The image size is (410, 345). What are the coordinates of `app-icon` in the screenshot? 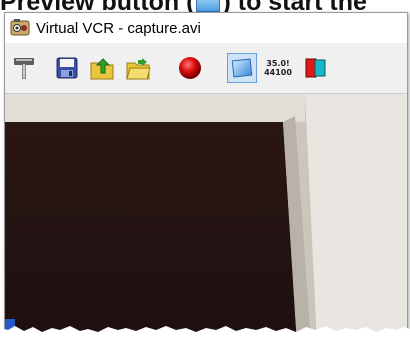 It's located at (20, 27).